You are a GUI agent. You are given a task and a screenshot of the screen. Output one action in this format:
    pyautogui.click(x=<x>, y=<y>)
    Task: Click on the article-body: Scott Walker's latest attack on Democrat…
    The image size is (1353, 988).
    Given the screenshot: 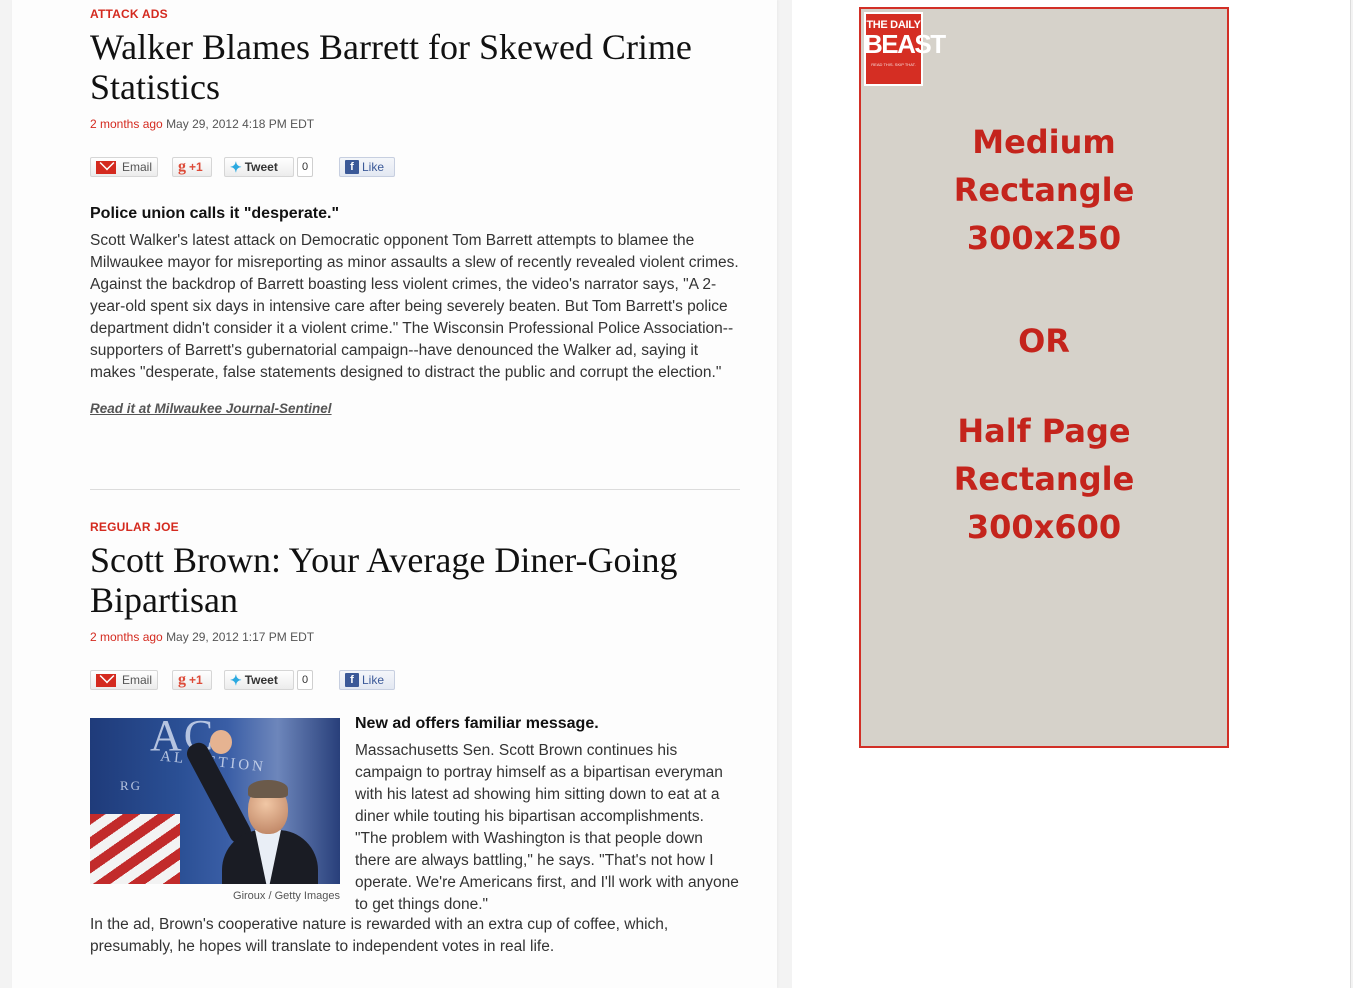 What is the action you would take?
    pyautogui.click(x=414, y=306)
    